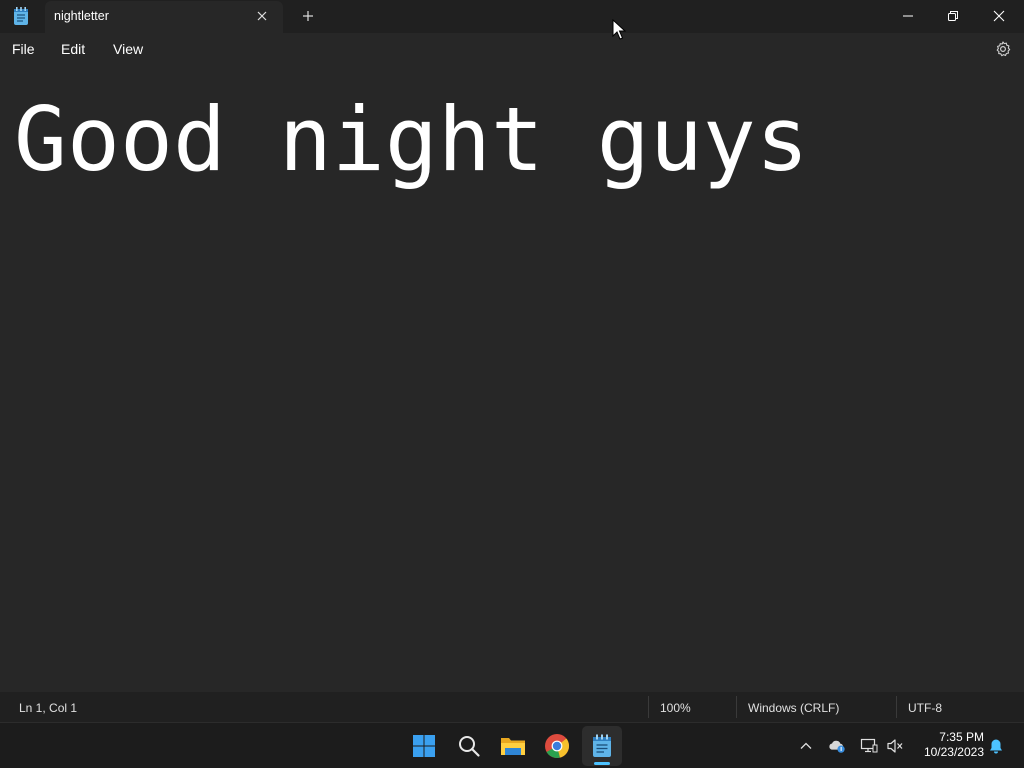 Image resolution: width=1024 pixels, height=768 pixels. I want to click on settings-button, so click(1003, 49).